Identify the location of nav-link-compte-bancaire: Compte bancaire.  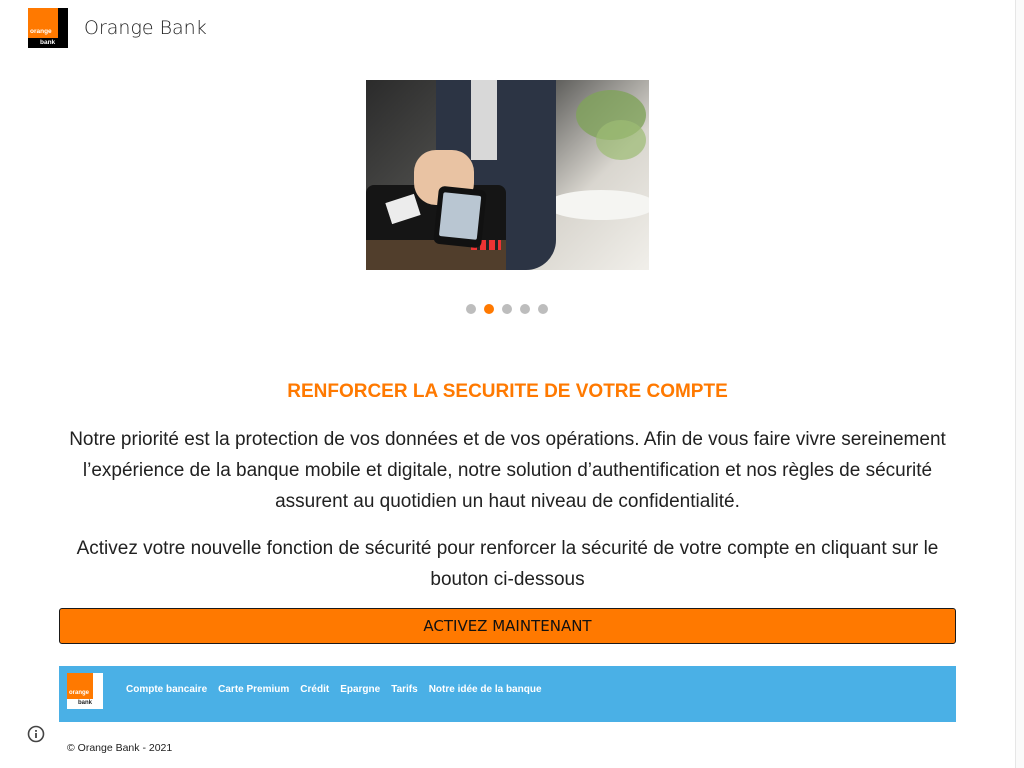
(166, 689).